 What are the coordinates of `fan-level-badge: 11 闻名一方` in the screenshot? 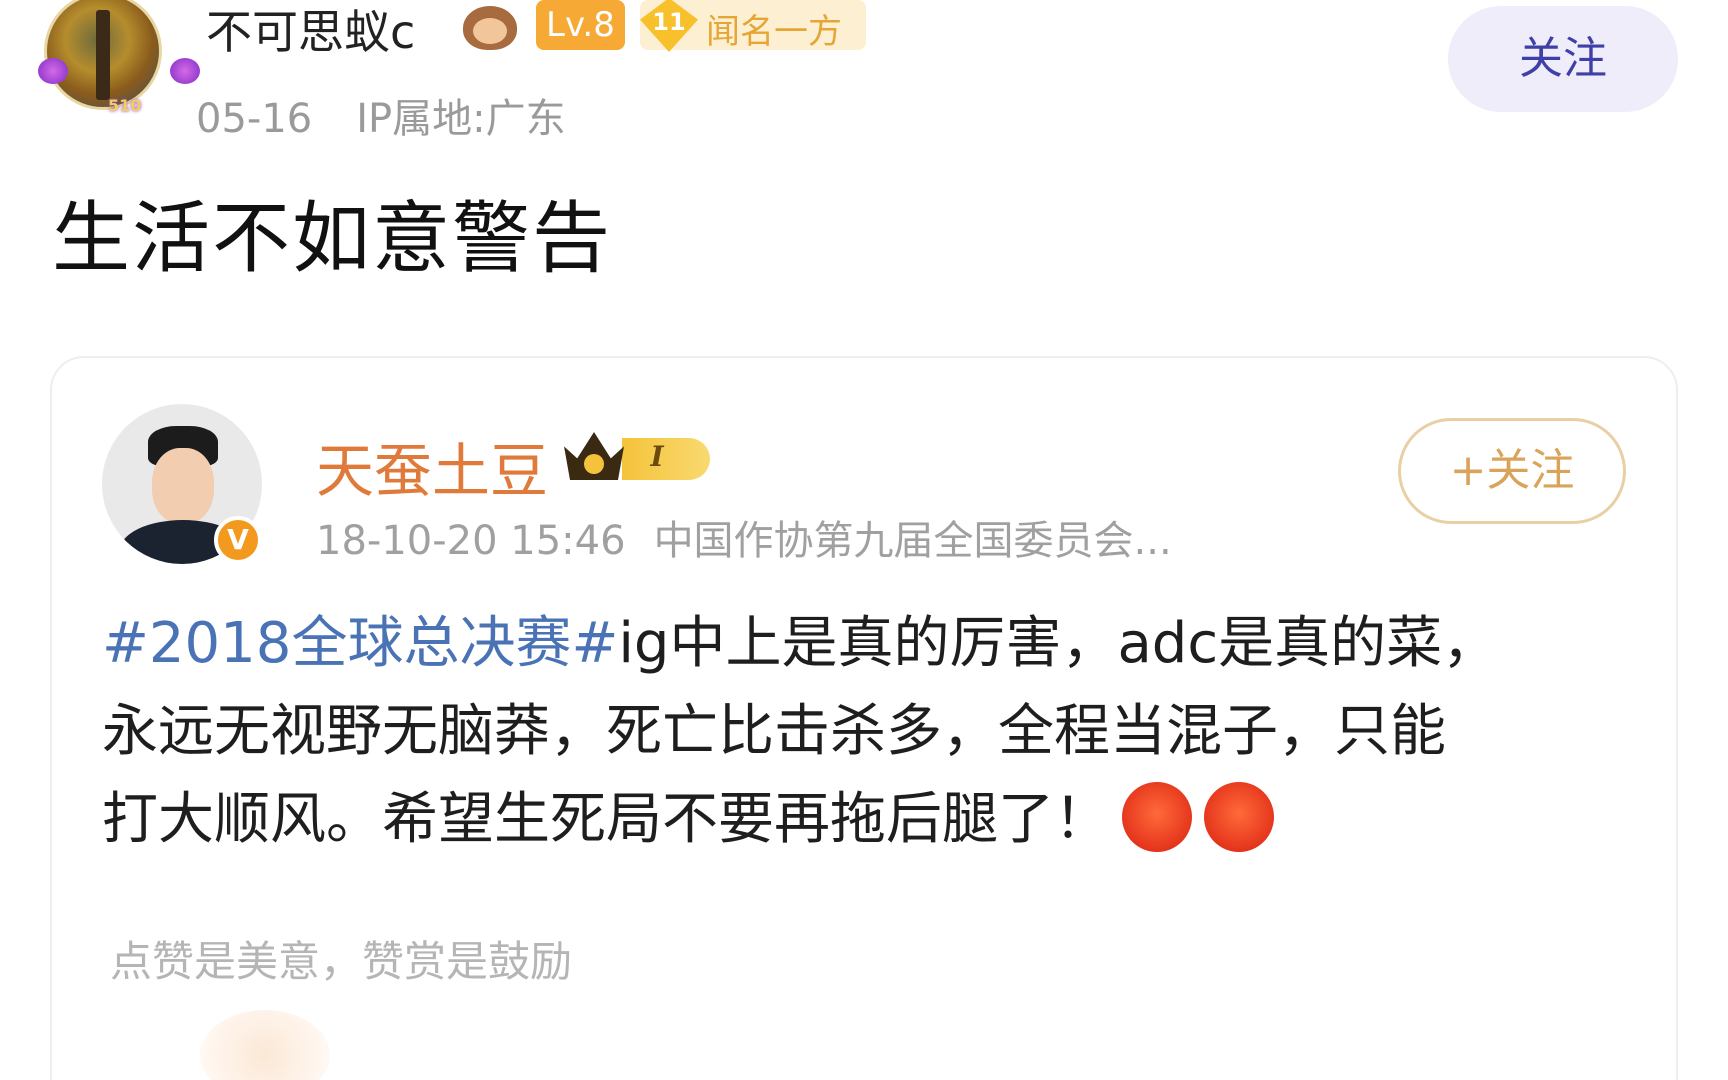 It's located at (753, 26).